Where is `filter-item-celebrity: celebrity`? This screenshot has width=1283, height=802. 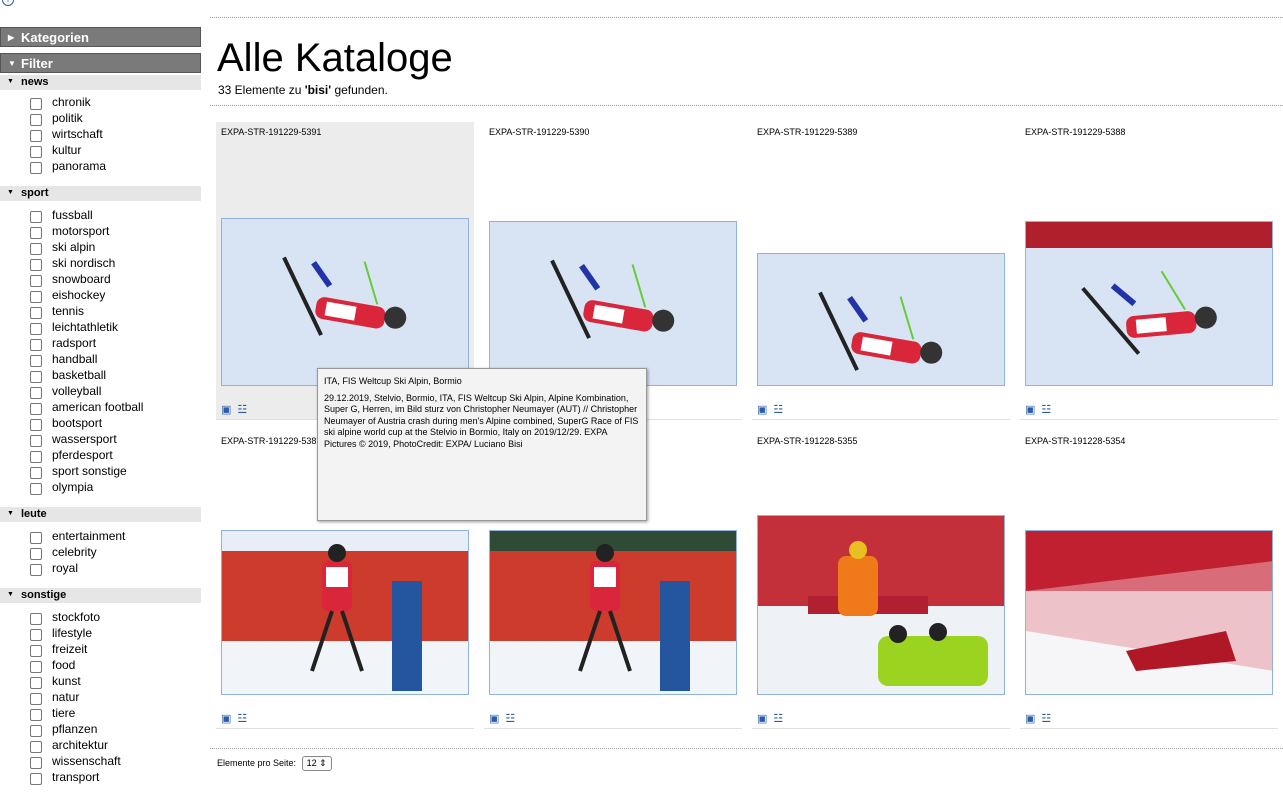 filter-item-celebrity: celebrity is located at coordinates (100, 552).